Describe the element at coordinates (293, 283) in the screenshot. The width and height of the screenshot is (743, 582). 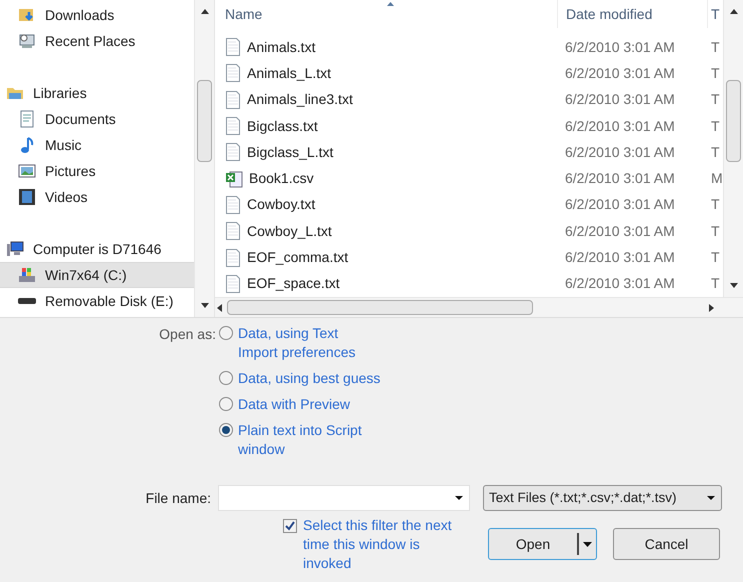
I see `file-name: EOF_space.txt` at that location.